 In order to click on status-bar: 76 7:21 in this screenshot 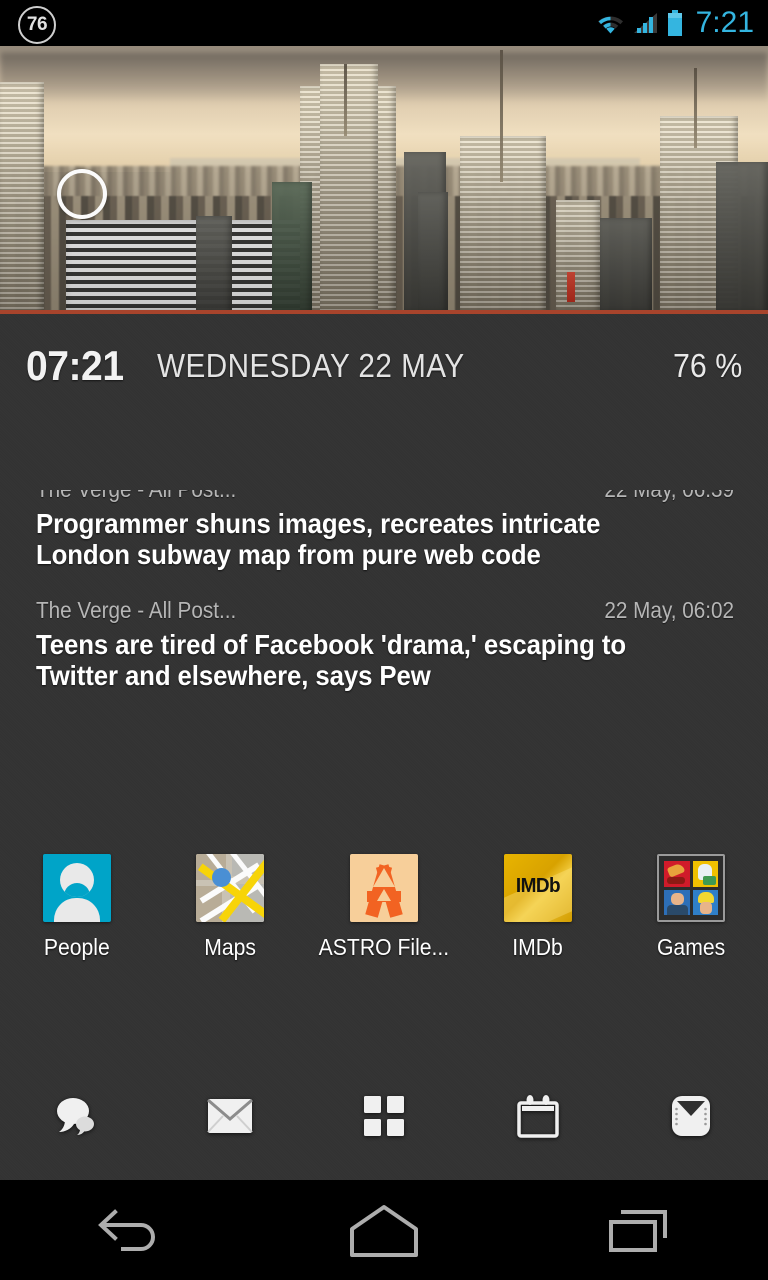, I will do `click(384, 23)`.